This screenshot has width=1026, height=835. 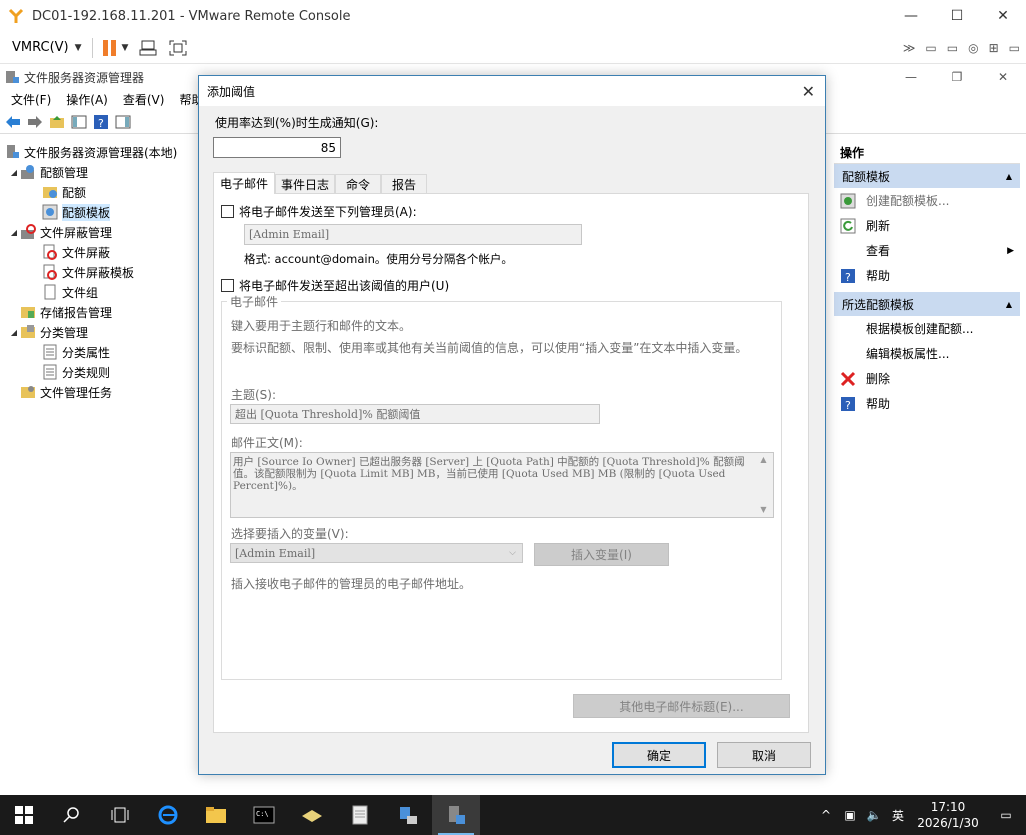 I want to click on device-cdrom-icon: ◎, so click(x=973, y=48).